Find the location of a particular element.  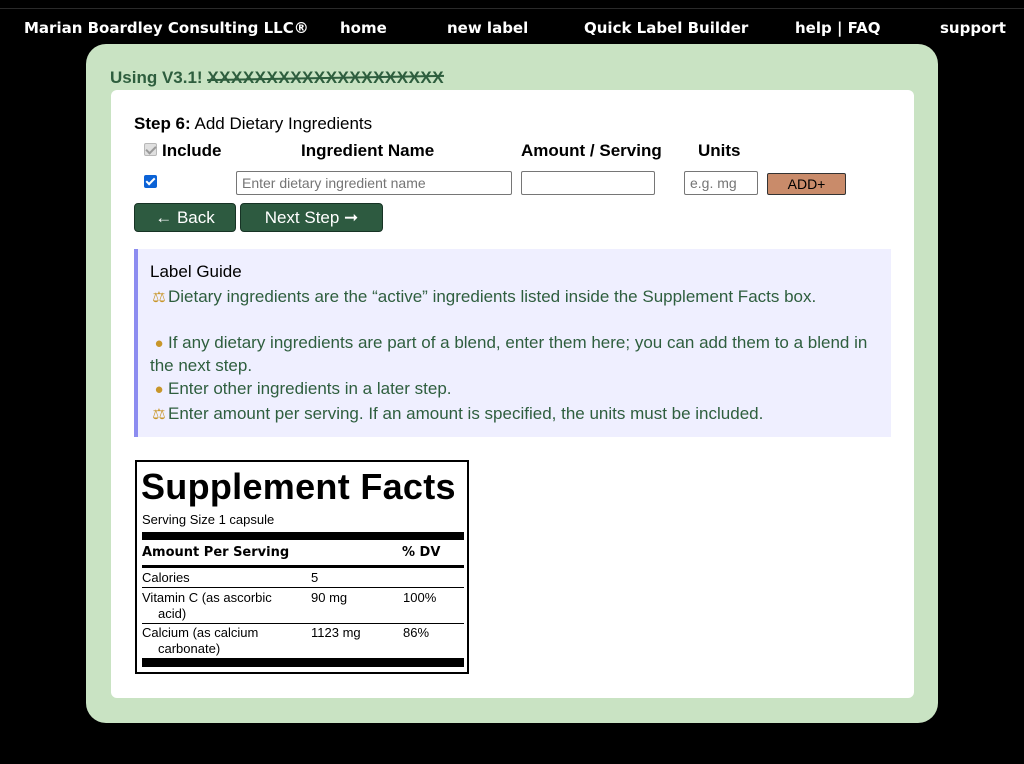

step-heading: Step 6: Add Dietary Ingredients is located at coordinates (253, 124).